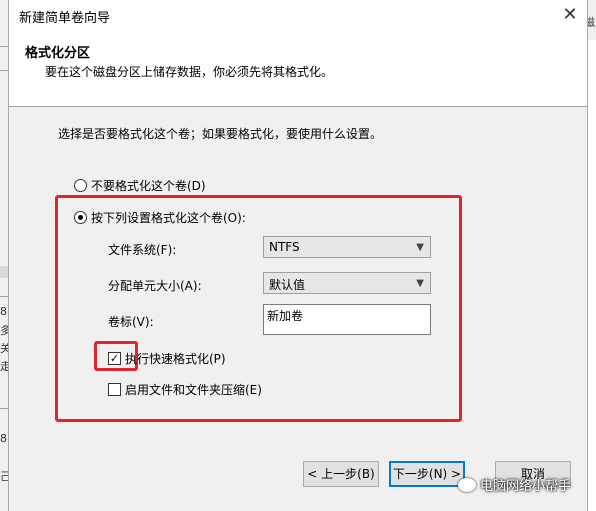  I want to click on allocation-unit-select: 默认值 ▼, so click(347, 283).